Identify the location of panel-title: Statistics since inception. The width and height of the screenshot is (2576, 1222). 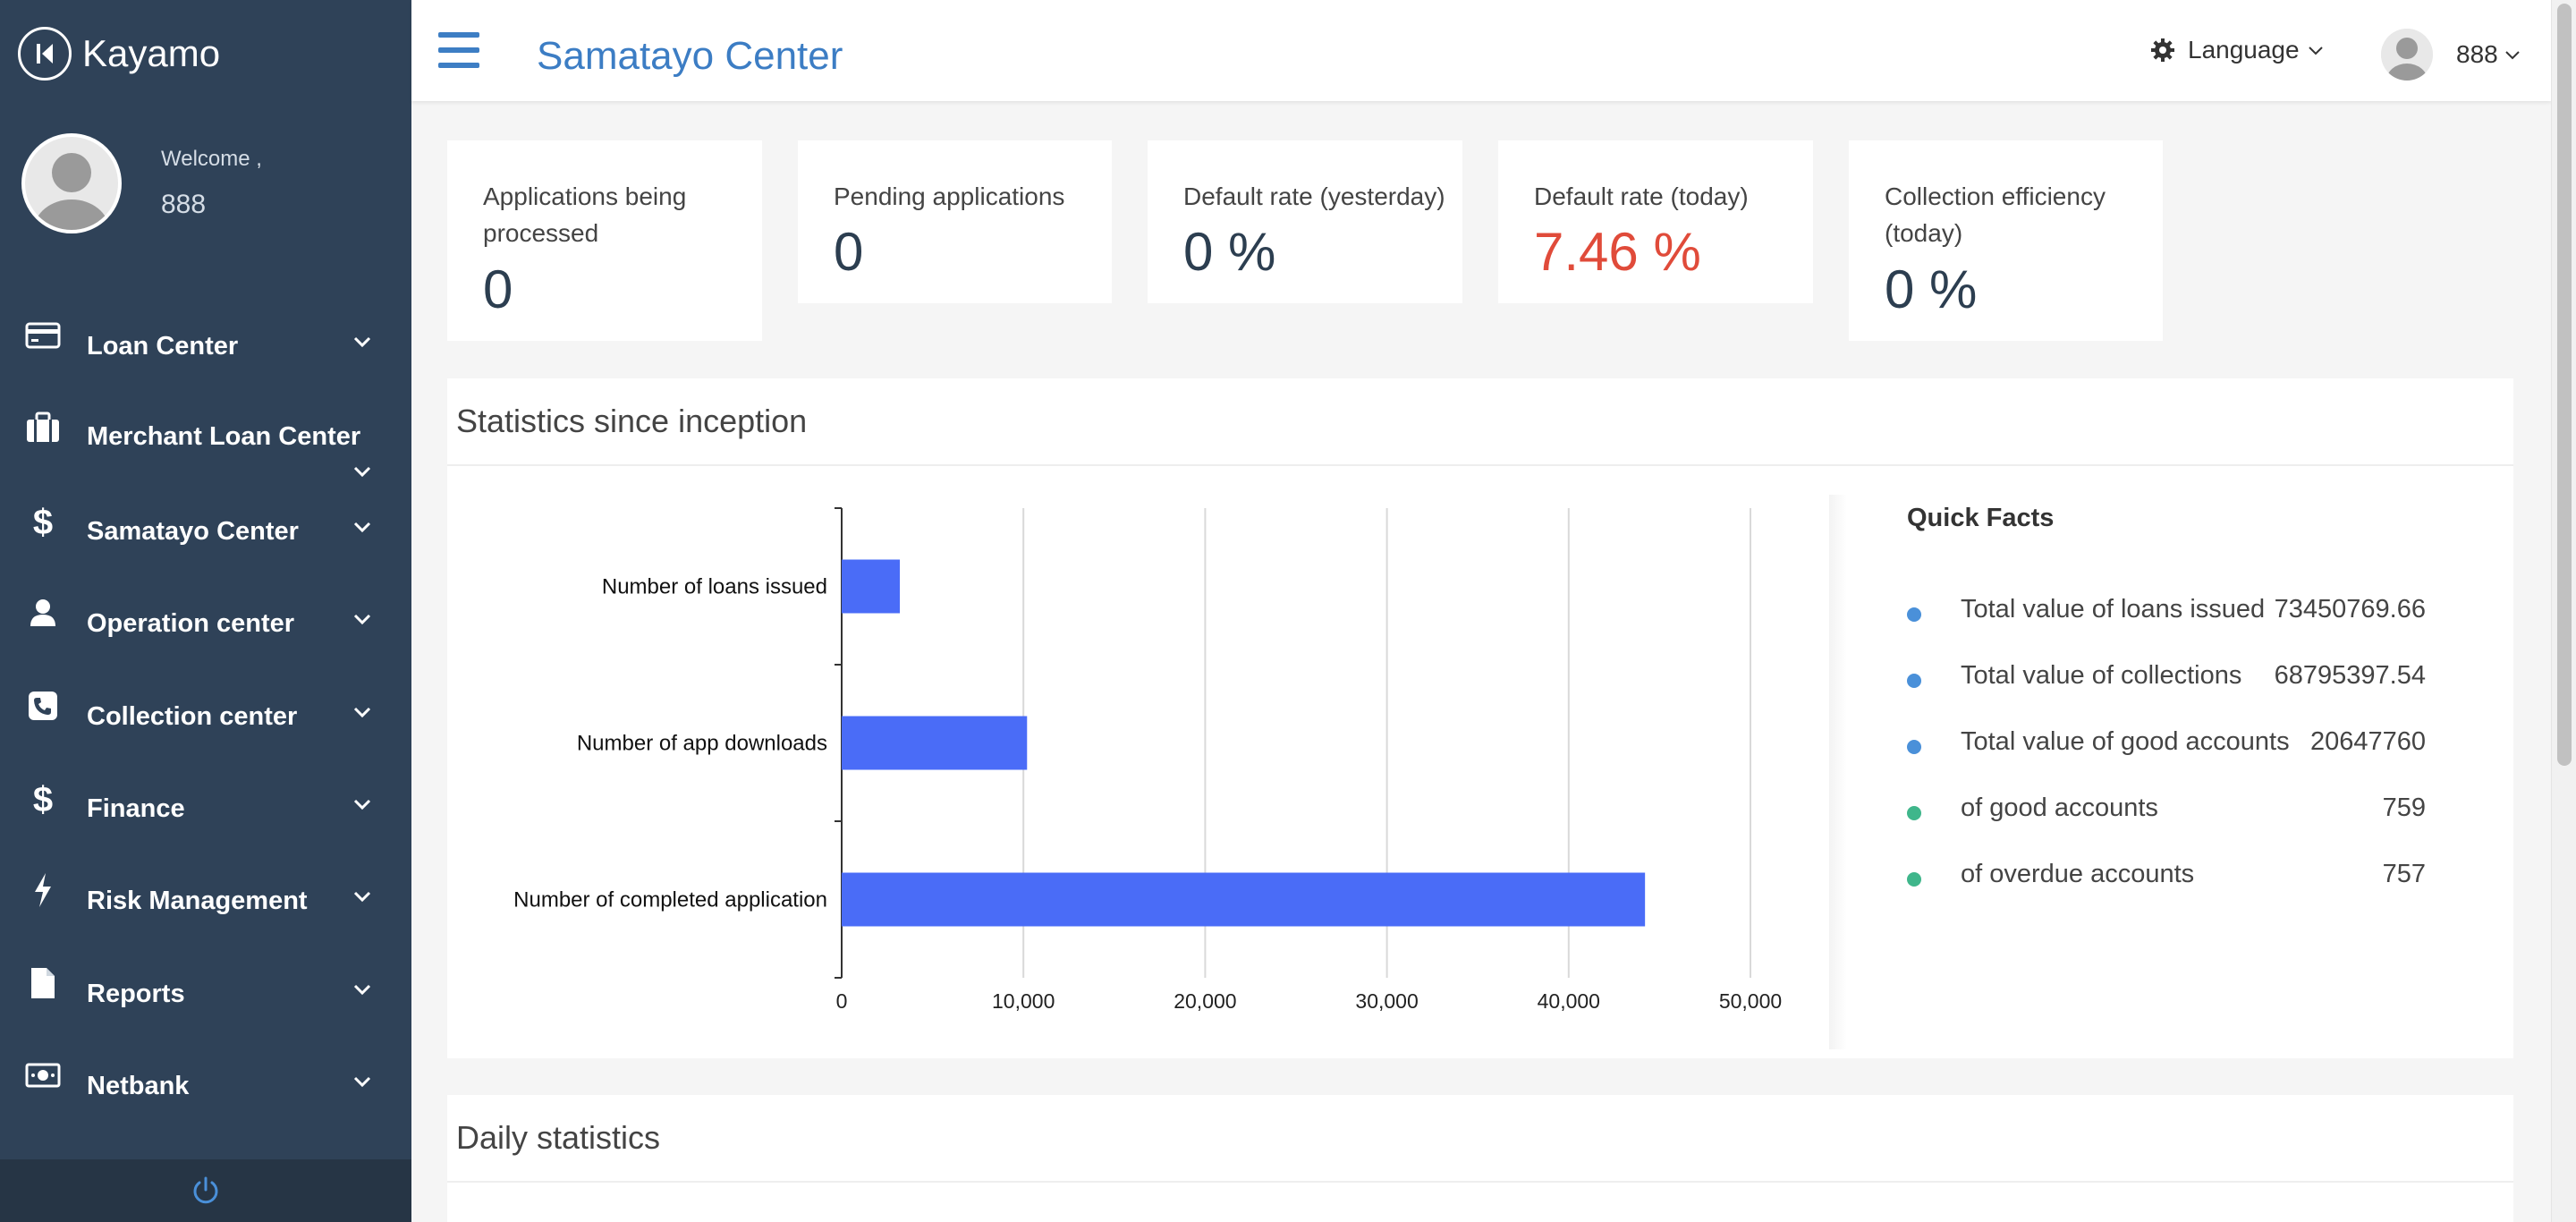
(1480, 422).